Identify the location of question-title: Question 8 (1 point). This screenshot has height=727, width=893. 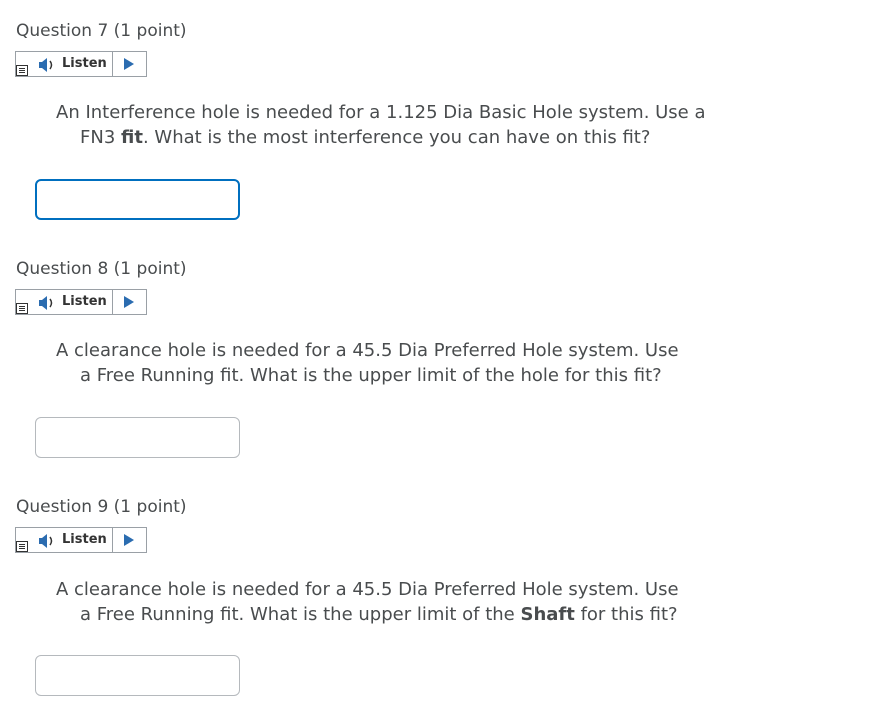
(101, 269).